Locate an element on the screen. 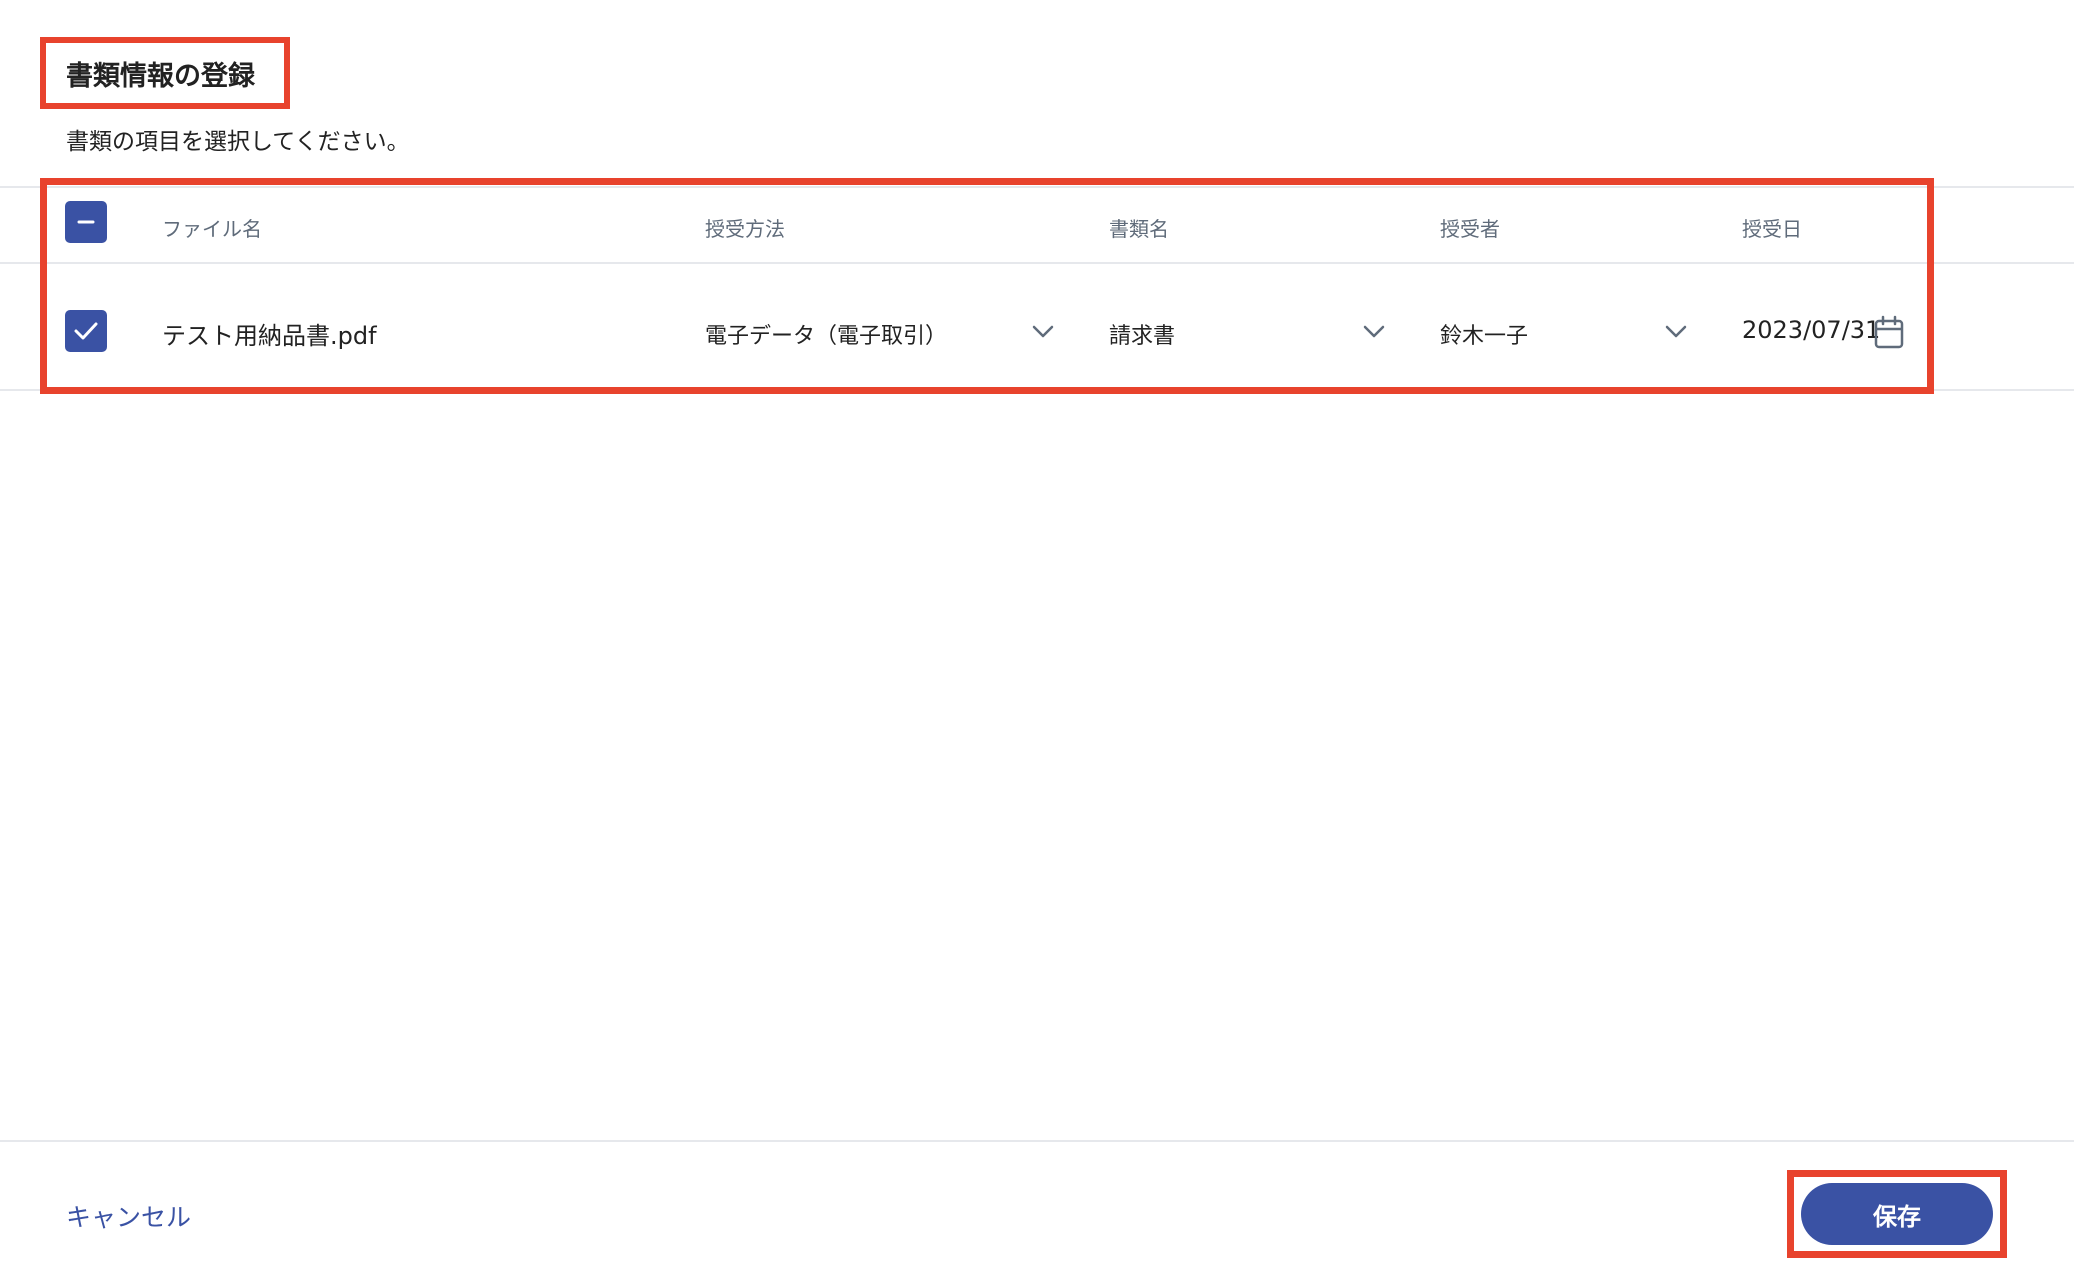  row-checkbox is located at coordinates (86, 331).